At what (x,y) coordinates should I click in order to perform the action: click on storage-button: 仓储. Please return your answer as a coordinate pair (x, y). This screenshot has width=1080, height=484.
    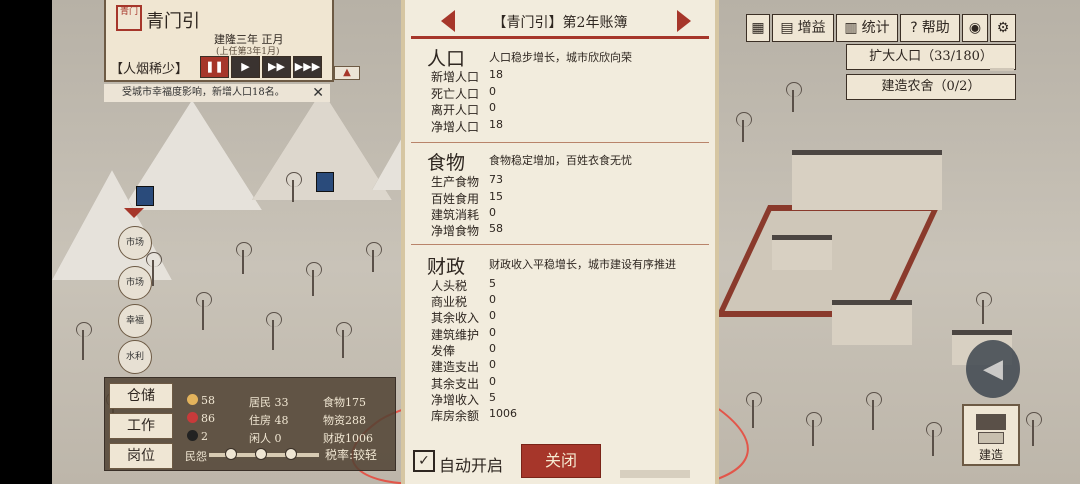
    Looking at the image, I should click on (141, 396).